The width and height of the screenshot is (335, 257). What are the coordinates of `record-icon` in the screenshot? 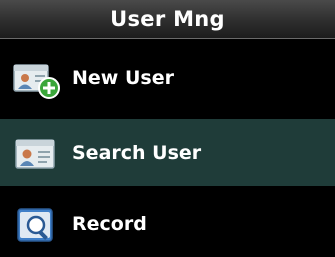 It's located at (37, 224).